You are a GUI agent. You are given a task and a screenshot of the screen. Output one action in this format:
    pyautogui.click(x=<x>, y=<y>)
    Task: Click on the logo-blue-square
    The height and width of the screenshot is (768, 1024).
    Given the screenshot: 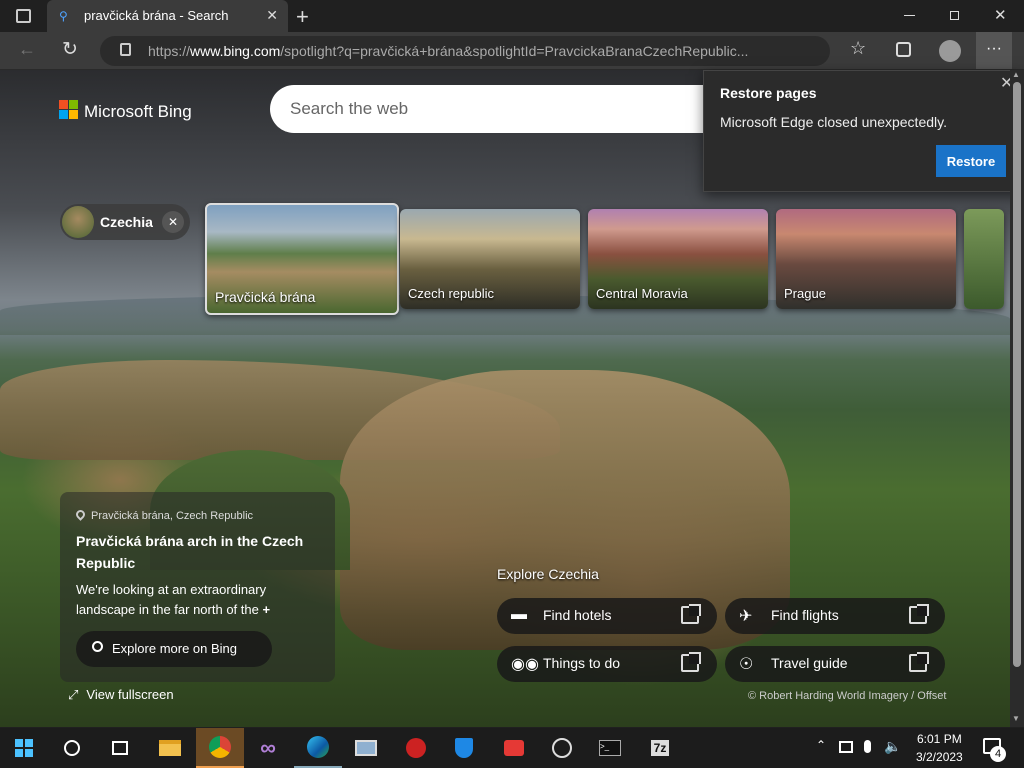 What is the action you would take?
    pyautogui.click(x=63, y=114)
    